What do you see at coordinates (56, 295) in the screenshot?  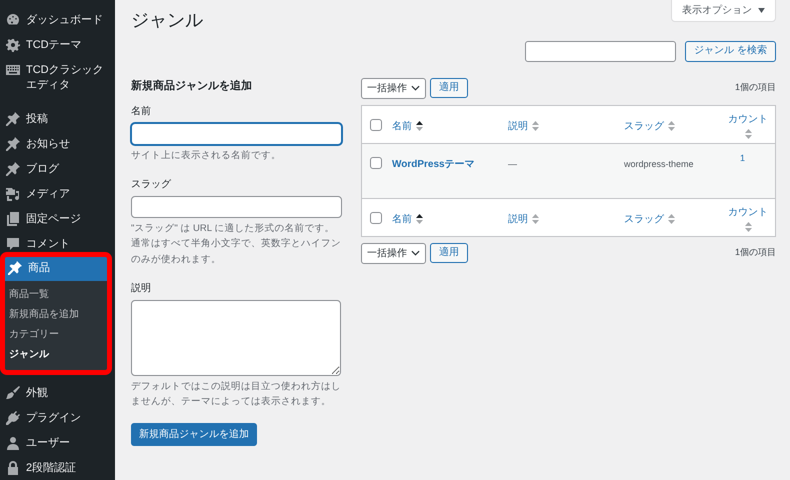 I see `submenu-item: 商品一覧` at bounding box center [56, 295].